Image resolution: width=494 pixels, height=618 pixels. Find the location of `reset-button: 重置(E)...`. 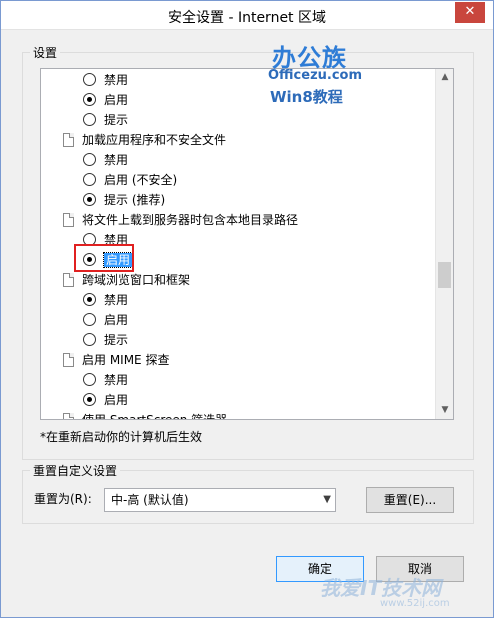

reset-button: 重置(E)... is located at coordinates (410, 500).